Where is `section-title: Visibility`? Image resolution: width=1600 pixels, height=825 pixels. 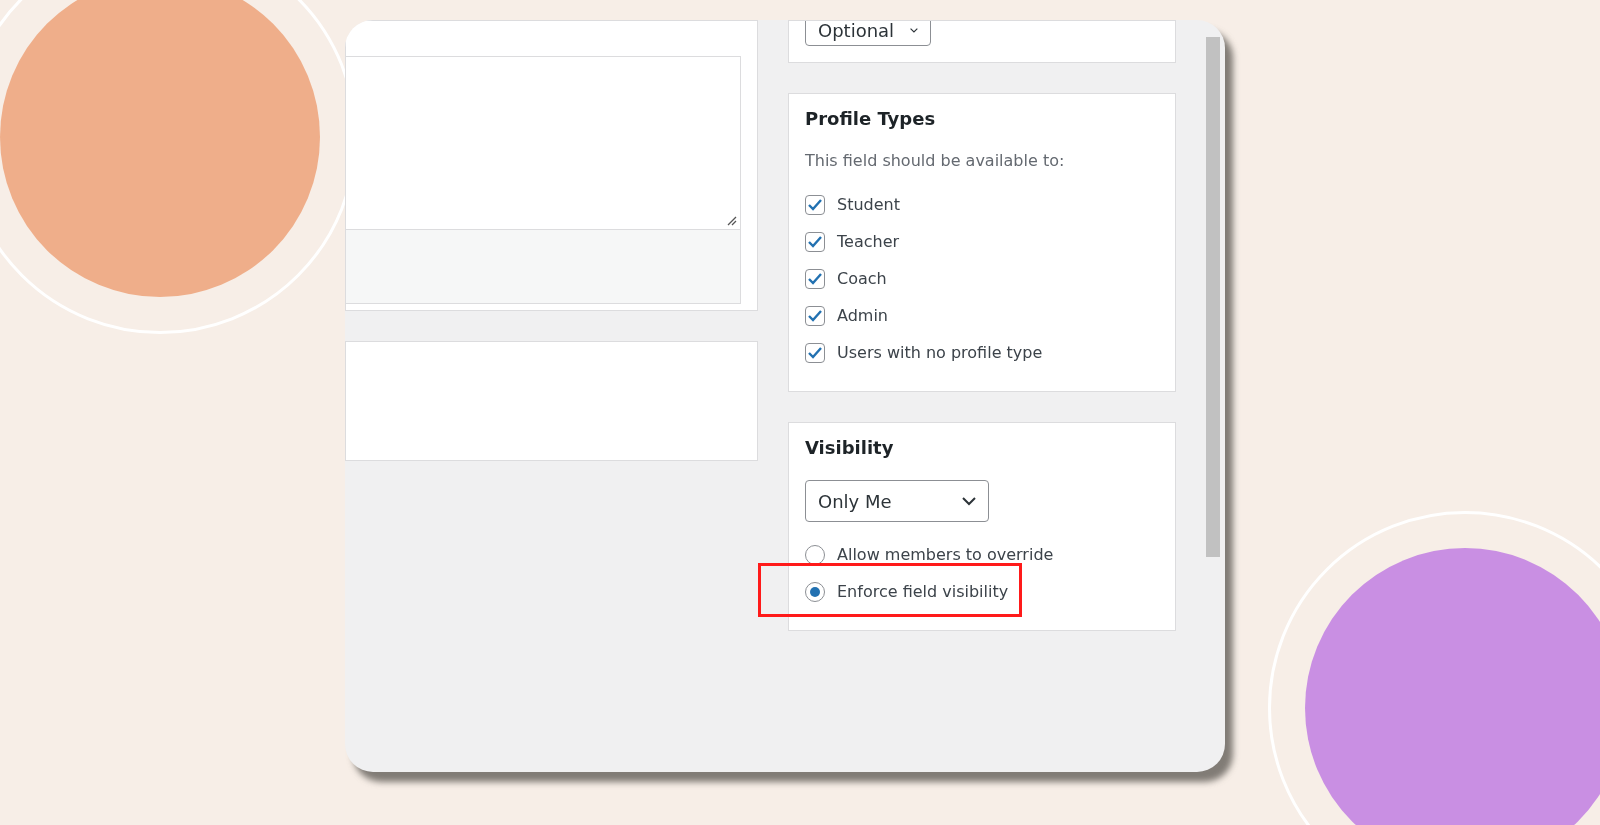 section-title: Visibility is located at coordinates (850, 447).